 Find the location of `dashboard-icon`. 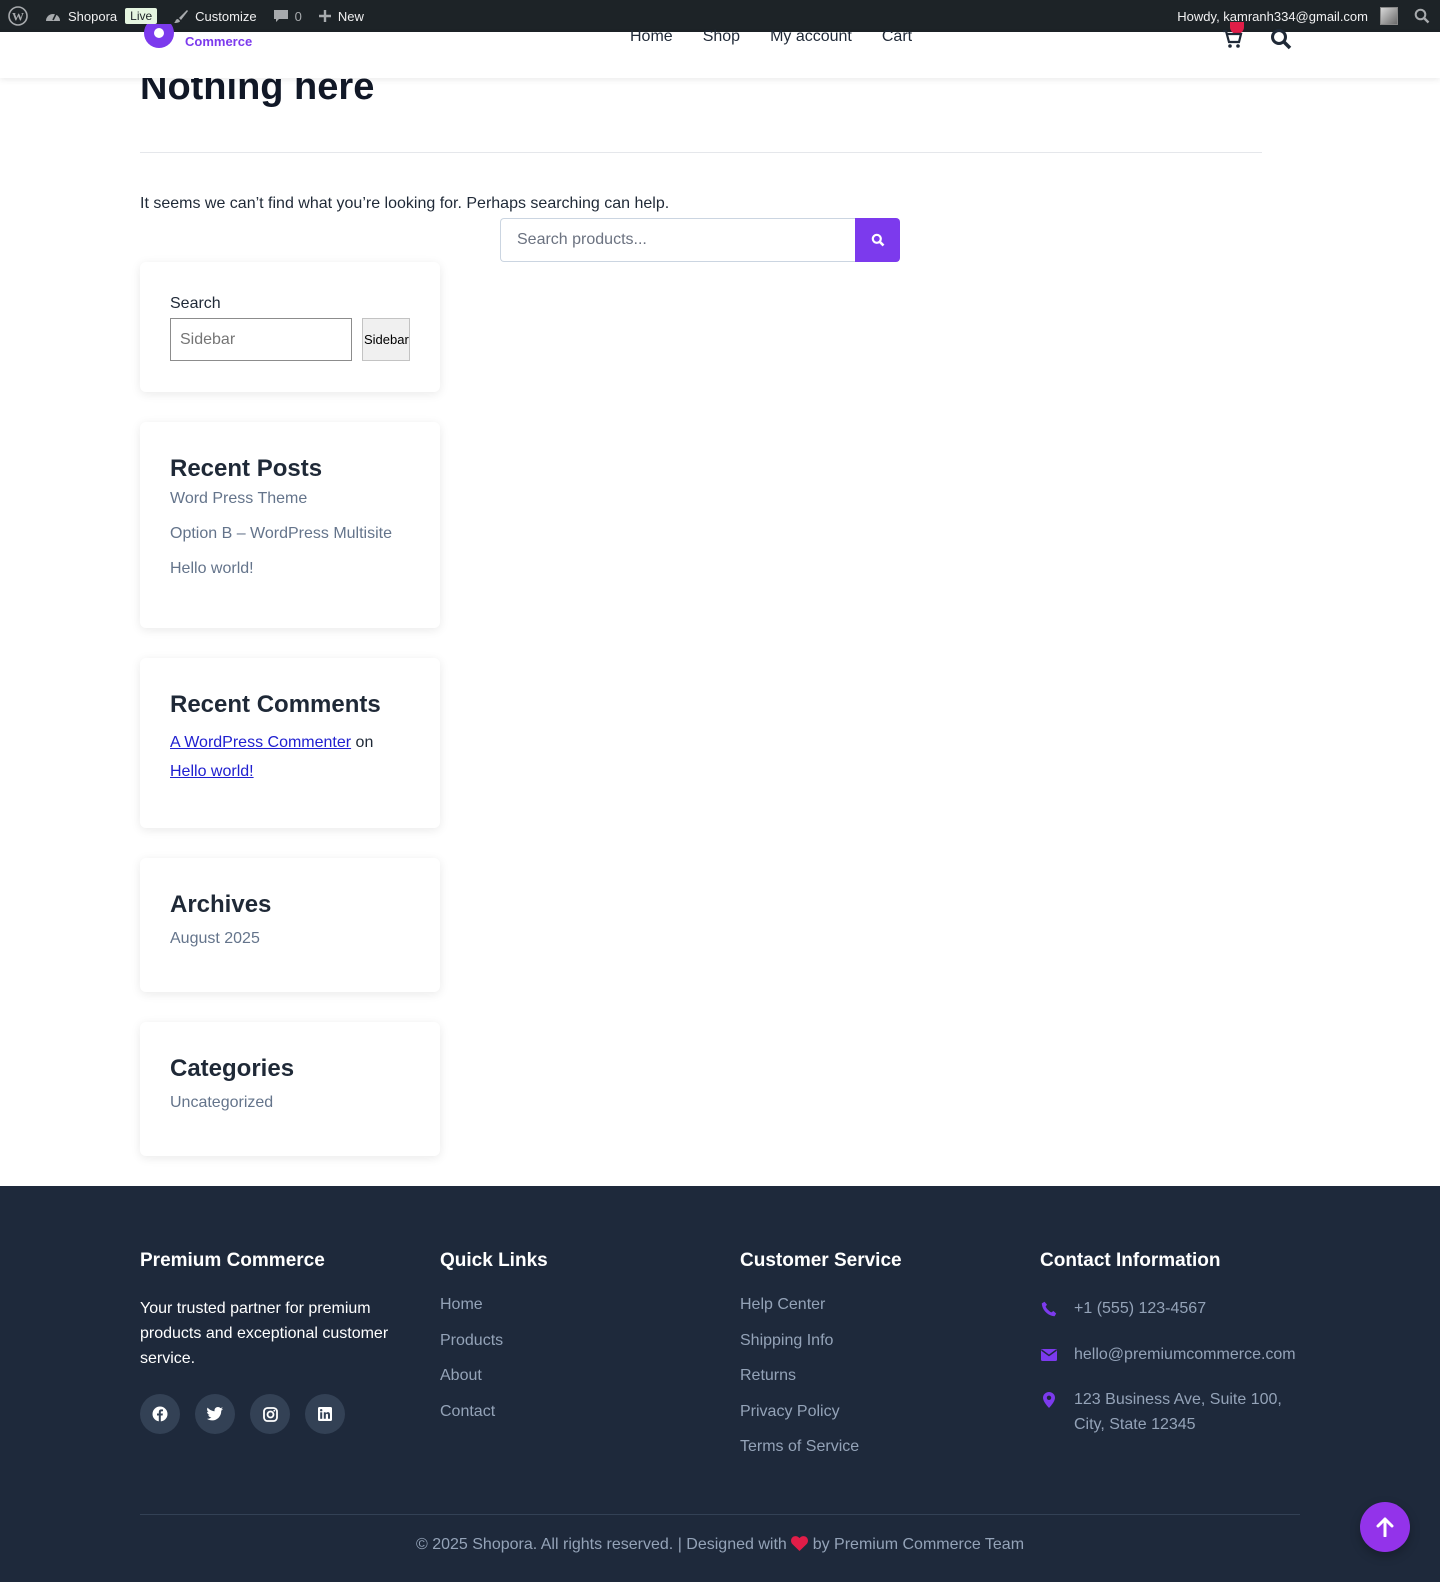

dashboard-icon is located at coordinates (53, 17).